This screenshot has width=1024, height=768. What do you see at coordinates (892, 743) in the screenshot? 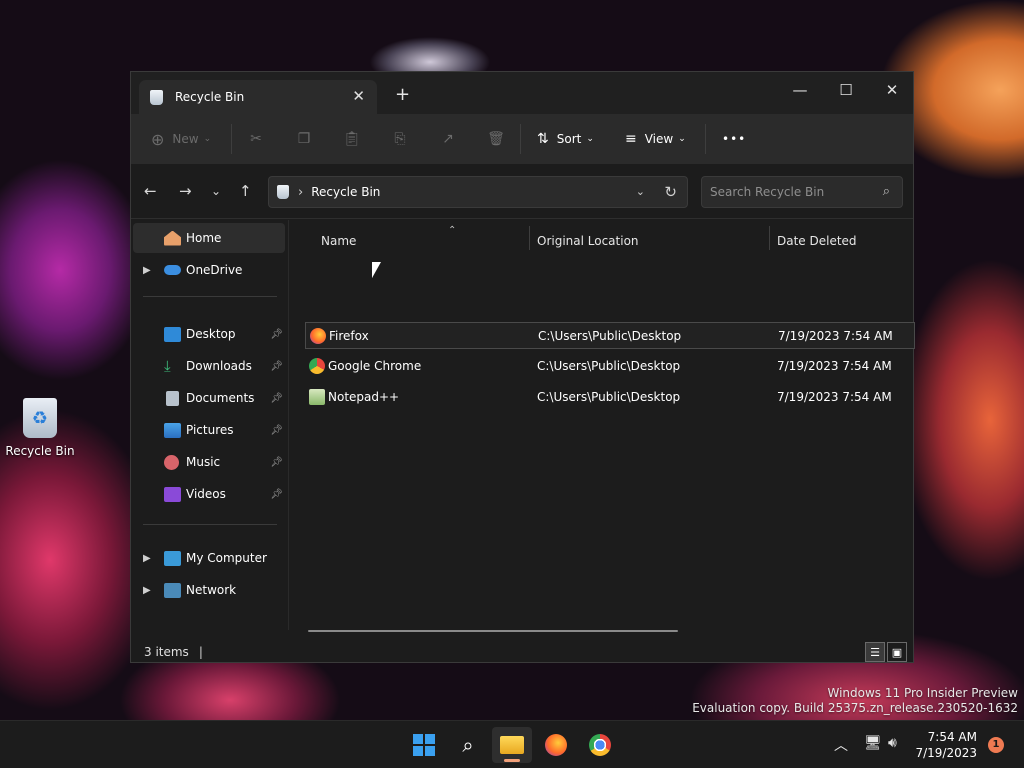
I see `volume-icon: 🔊︎` at bounding box center [892, 743].